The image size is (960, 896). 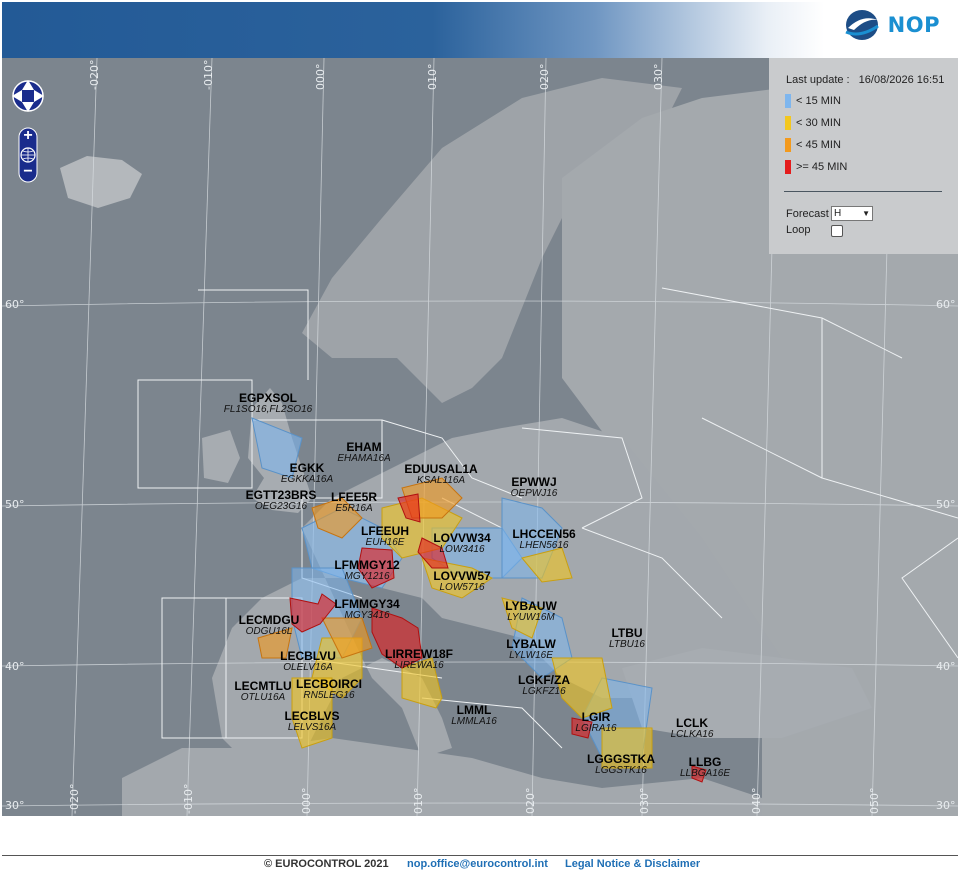 I want to click on regulation-id: LMMLA16, so click(x=474, y=721).